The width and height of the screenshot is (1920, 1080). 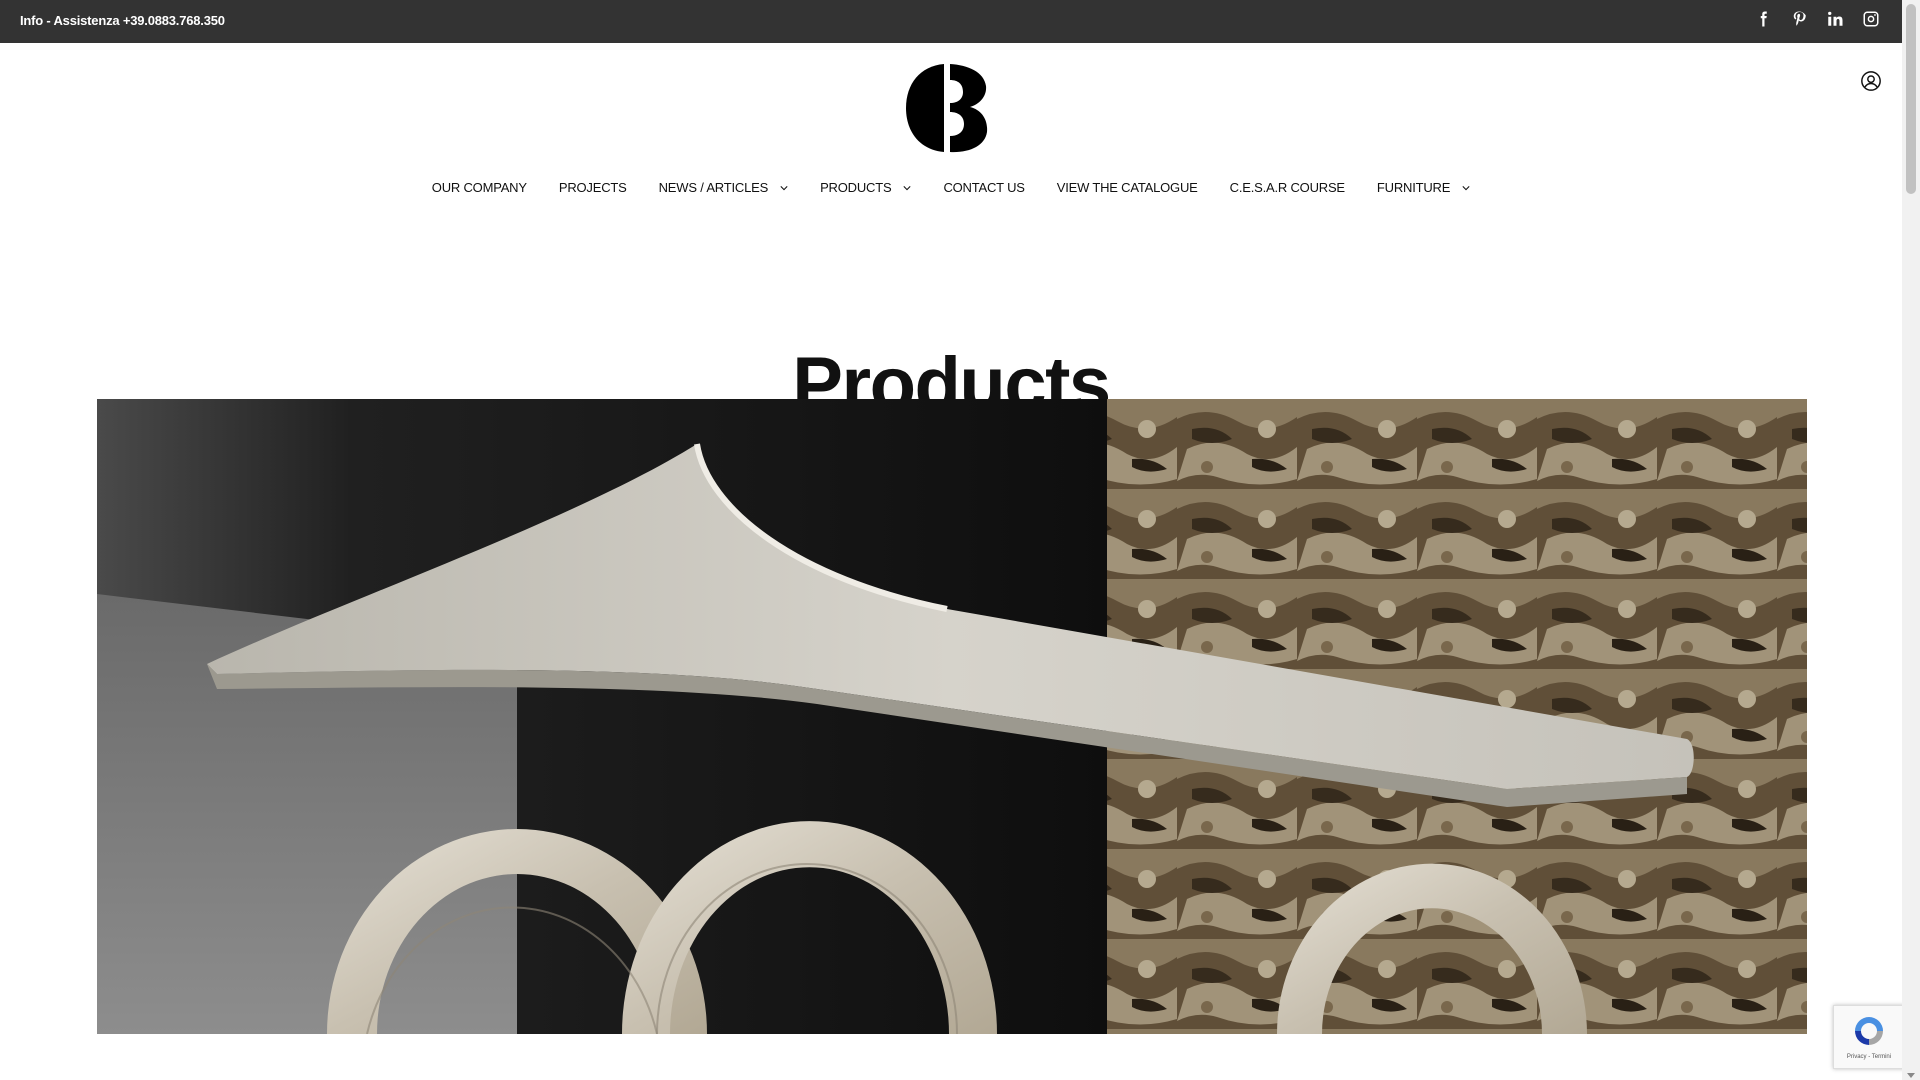 I want to click on nav-item-news-articles: NEWS / ARTICLES, so click(x=723, y=187).